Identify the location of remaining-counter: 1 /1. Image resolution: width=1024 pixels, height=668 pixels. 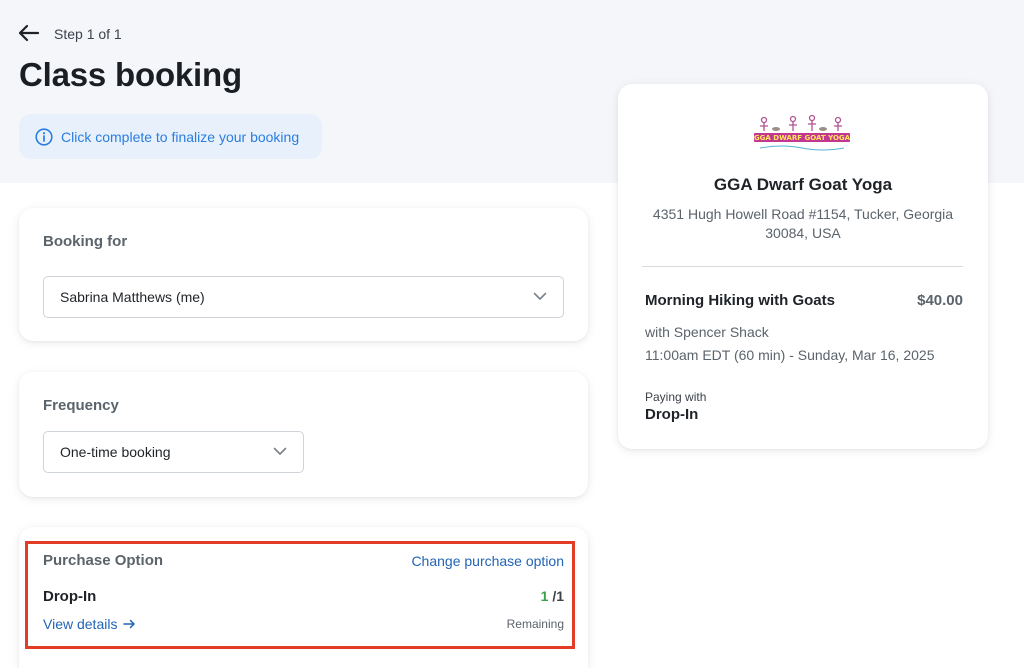
(552, 596).